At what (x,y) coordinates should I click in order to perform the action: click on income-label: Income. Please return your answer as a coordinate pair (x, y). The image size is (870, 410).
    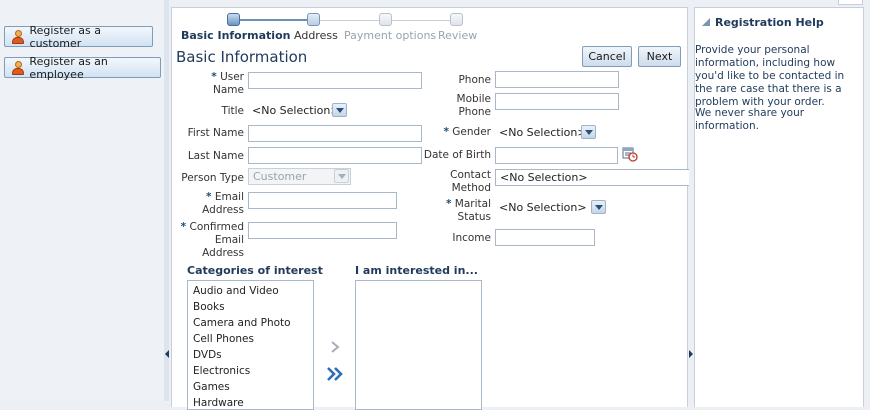
    Looking at the image, I should click on (471, 238).